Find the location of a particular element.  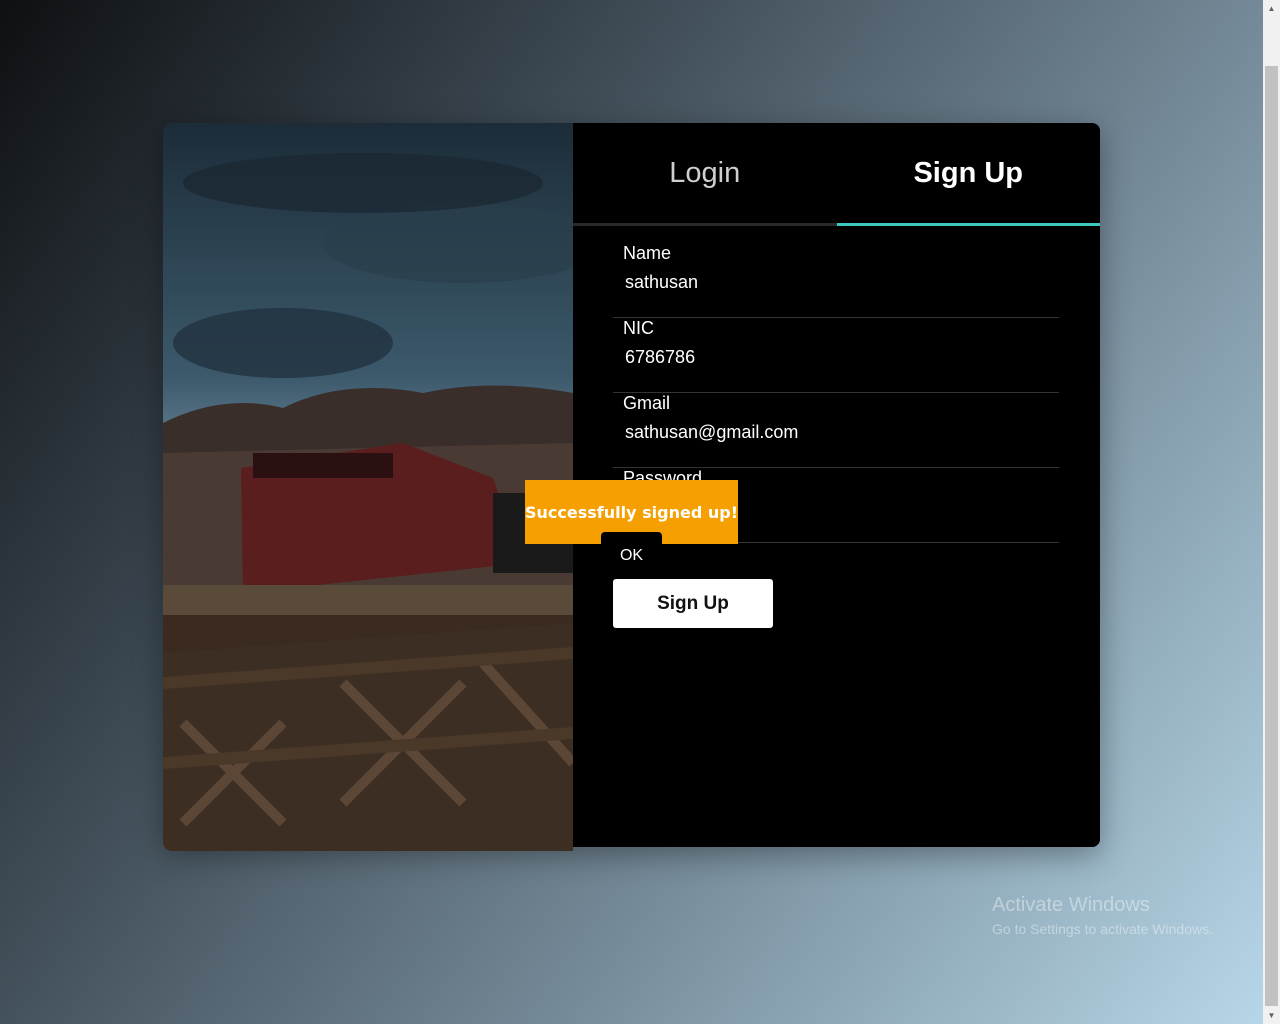

nic-field-group: NIC is located at coordinates (836, 355).